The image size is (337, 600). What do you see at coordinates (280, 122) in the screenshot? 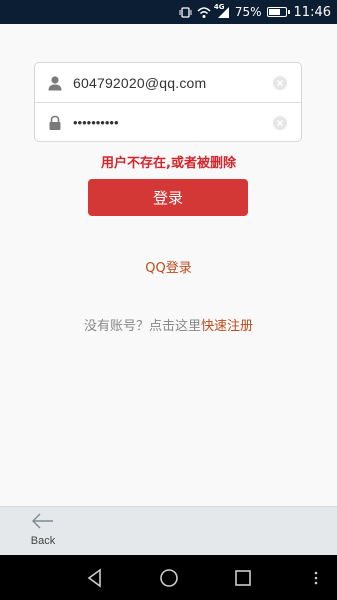
I see `clear-password-icon` at bounding box center [280, 122].